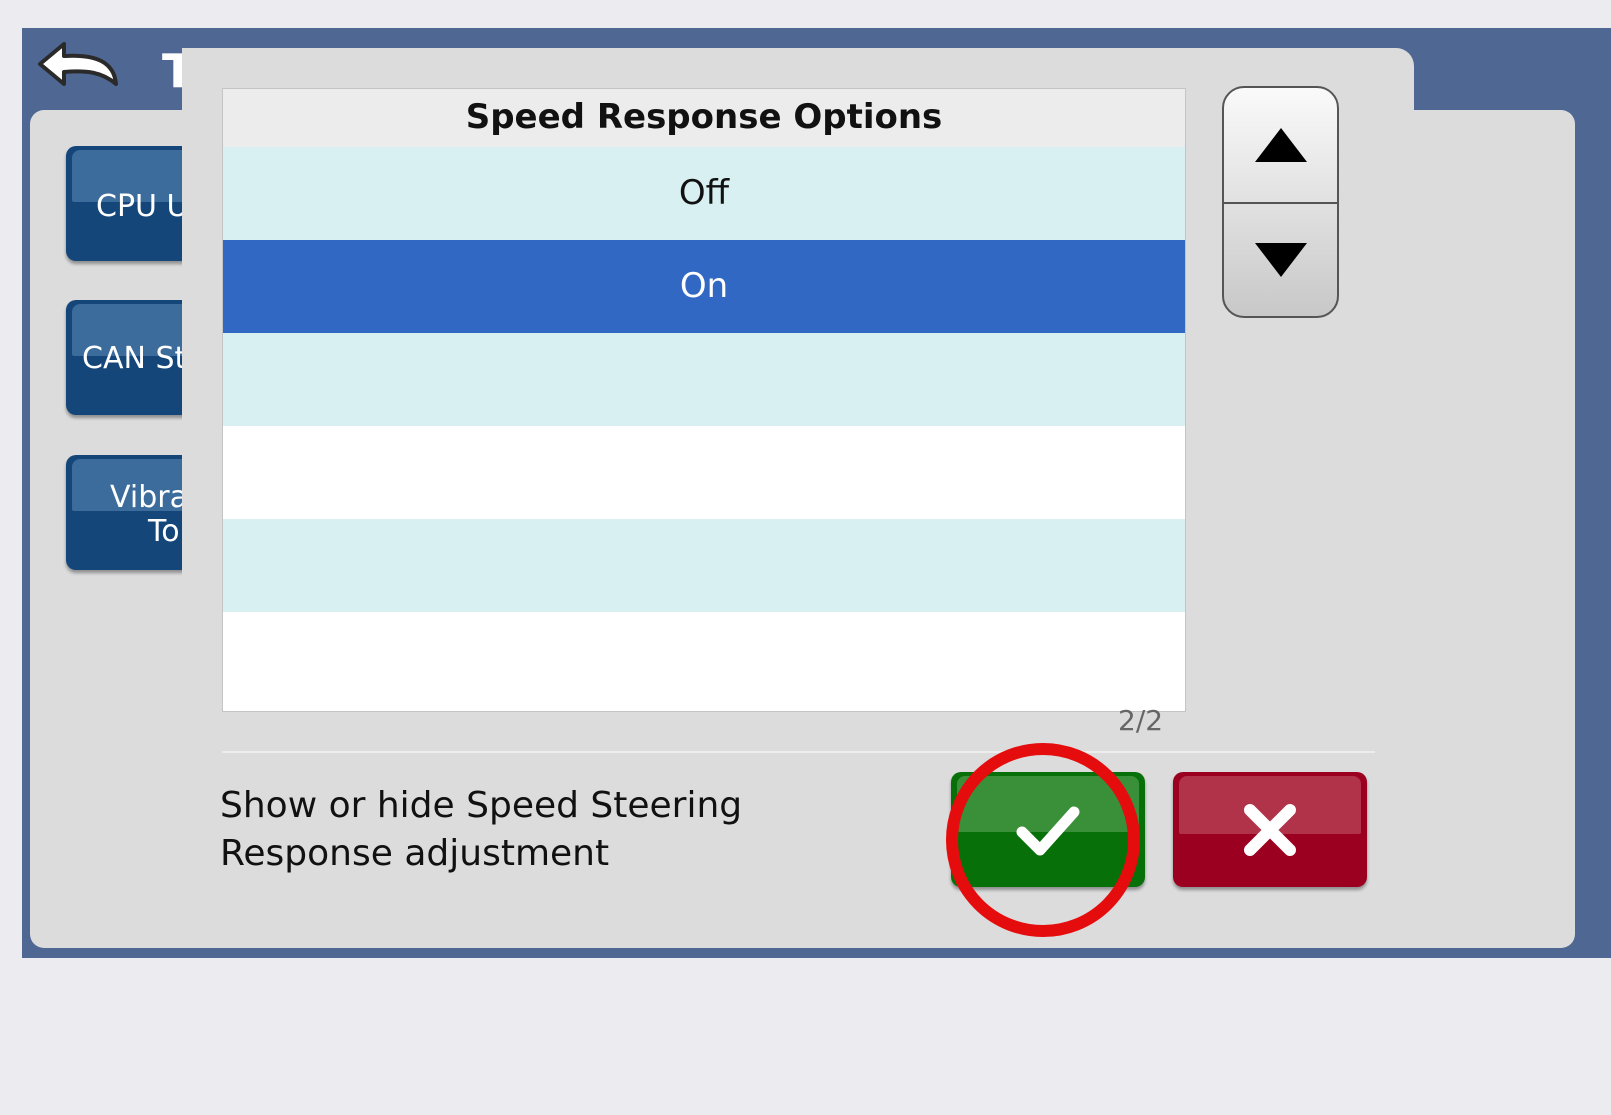 The width and height of the screenshot is (1611, 1115). I want to click on cancel-button, so click(1270, 829).